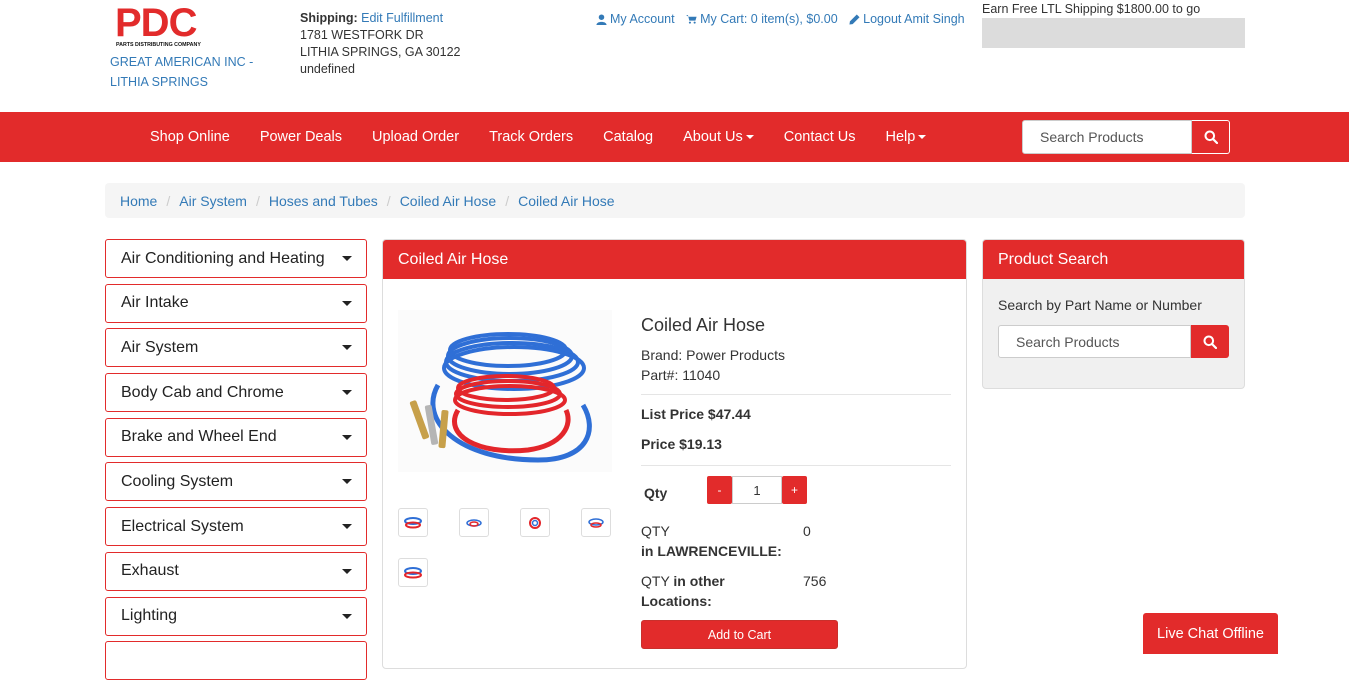 The width and height of the screenshot is (1349, 686). What do you see at coordinates (713, 355) in the screenshot?
I see `product-brand: Brand: Power Products` at bounding box center [713, 355].